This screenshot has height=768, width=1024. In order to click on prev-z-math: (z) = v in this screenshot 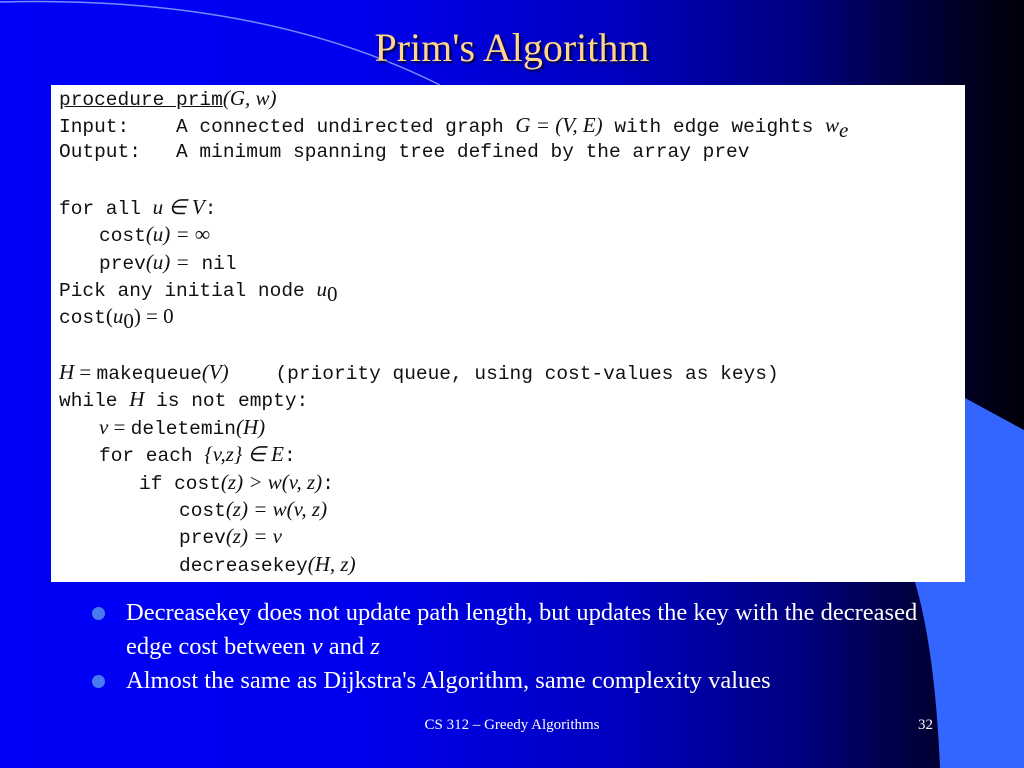, I will do `click(253, 536)`.